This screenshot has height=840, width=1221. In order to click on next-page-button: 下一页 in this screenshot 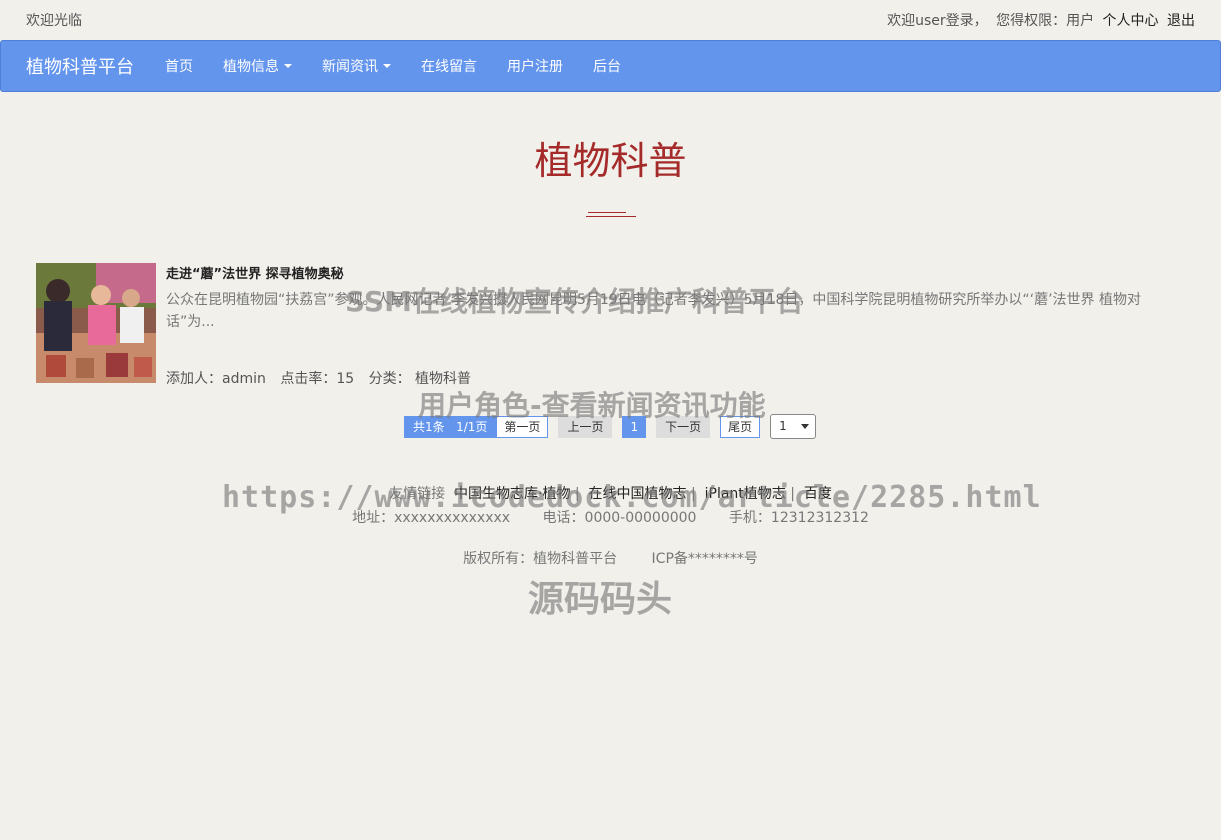, I will do `click(683, 426)`.